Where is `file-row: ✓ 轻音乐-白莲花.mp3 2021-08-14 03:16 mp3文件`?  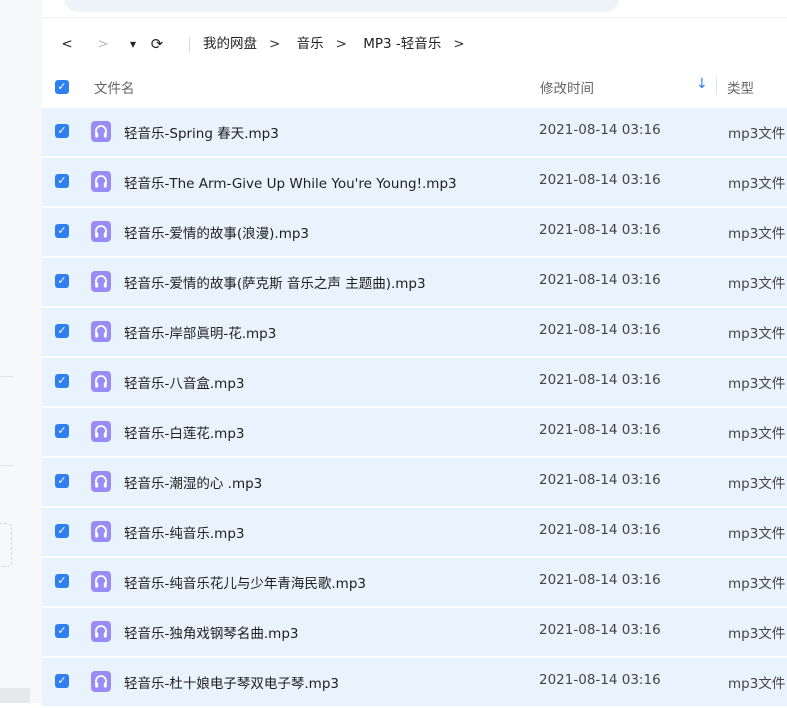
file-row: ✓ 轻音乐-白莲花.mp3 2021-08-14 03:16 mp3文件 is located at coordinates (414, 432).